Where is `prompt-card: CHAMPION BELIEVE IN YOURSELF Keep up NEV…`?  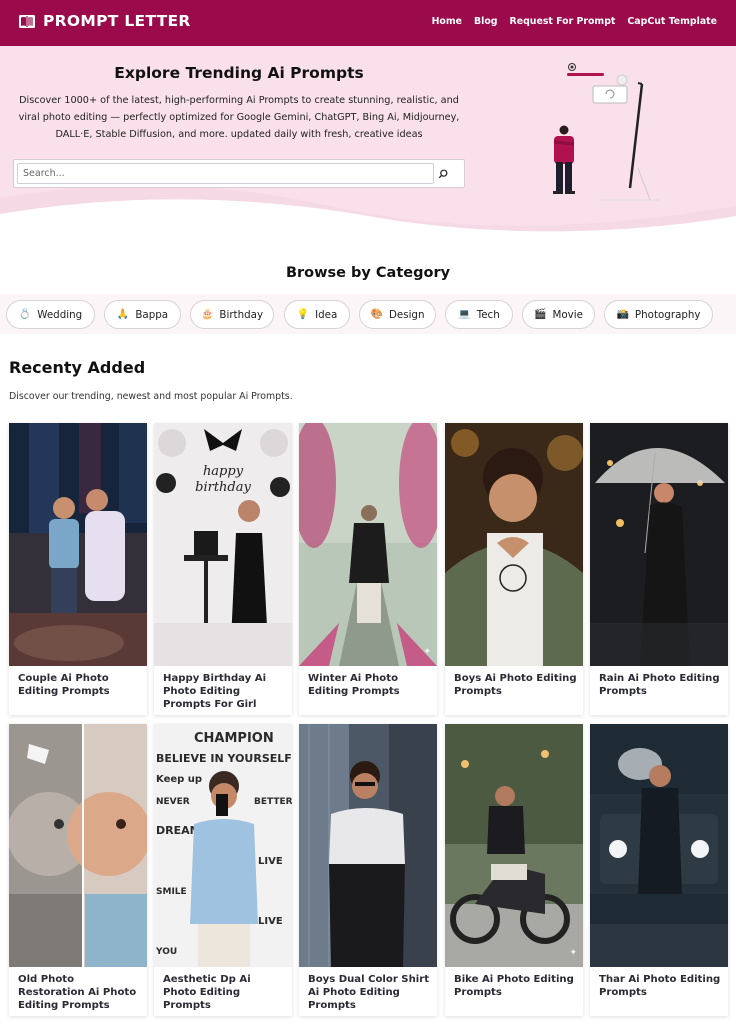 prompt-card: CHAMPION BELIEVE IN YOURSELF Keep up NEV… is located at coordinates (223, 870).